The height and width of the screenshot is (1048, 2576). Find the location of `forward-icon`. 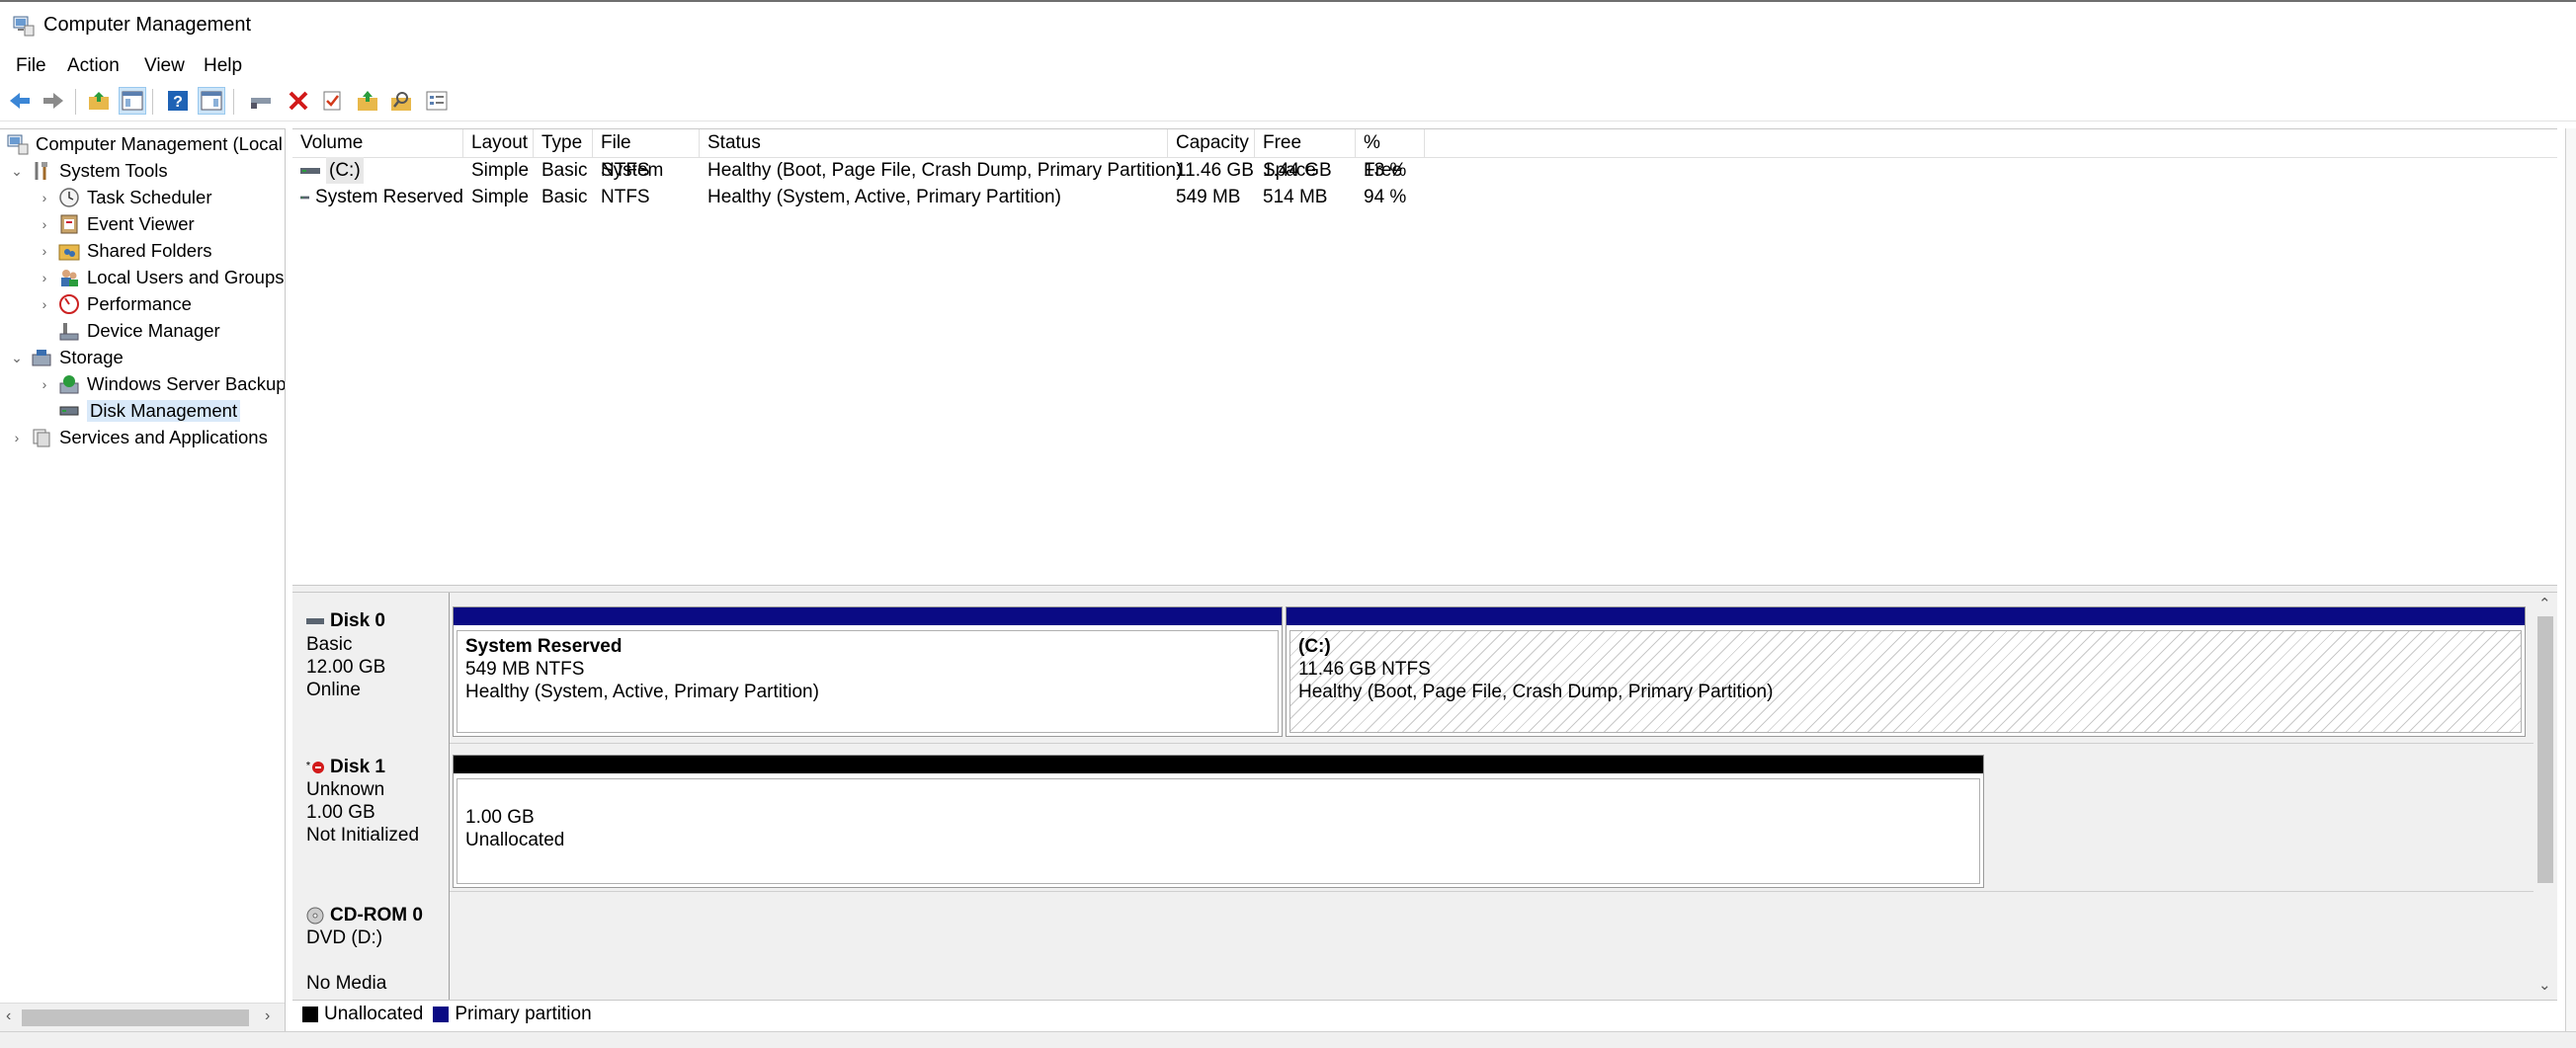

forward-icon is located at coordinates (53, 101).